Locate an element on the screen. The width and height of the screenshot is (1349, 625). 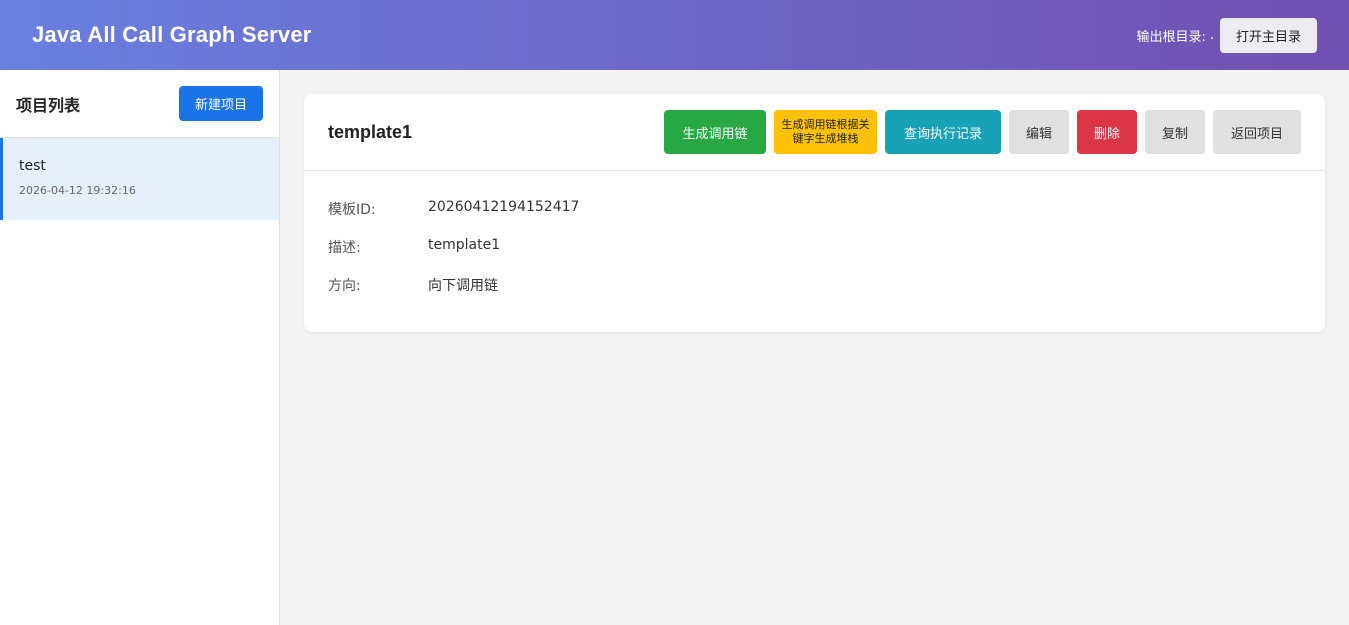
delete-button: 删除 is located at coordinates (1107, 132).